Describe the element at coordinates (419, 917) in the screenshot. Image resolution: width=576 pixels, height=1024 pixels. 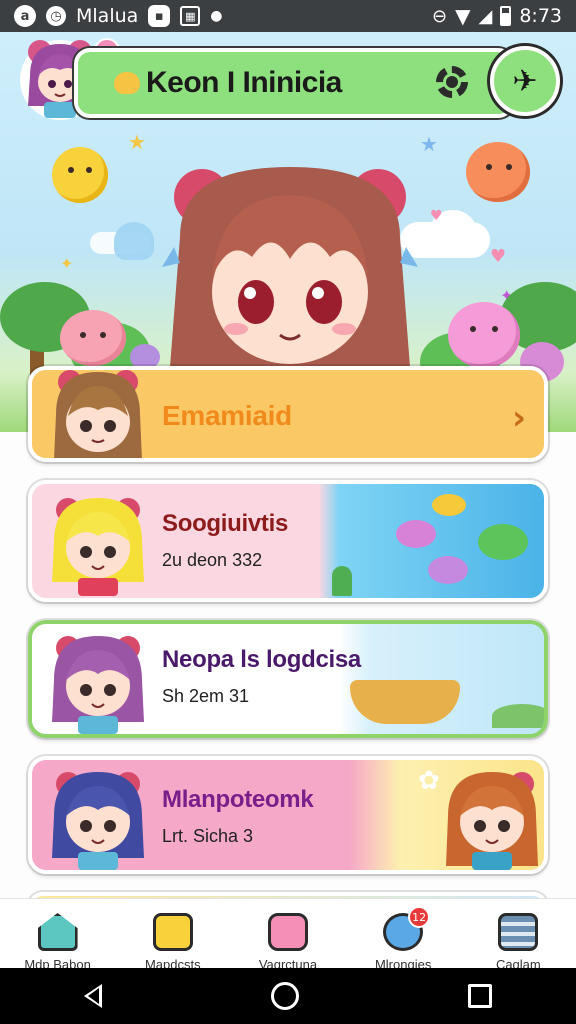
I see `notification-badge: 12` at that location.